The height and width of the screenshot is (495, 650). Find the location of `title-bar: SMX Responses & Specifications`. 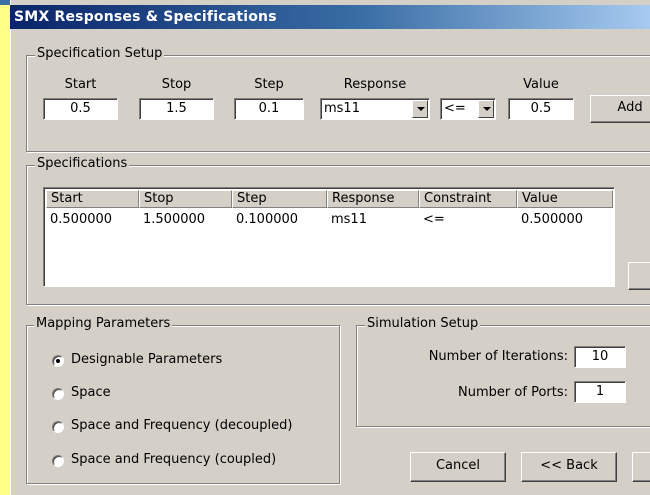

title-bar: SMX Responses & Specifications is located at coordinates (330, 17).